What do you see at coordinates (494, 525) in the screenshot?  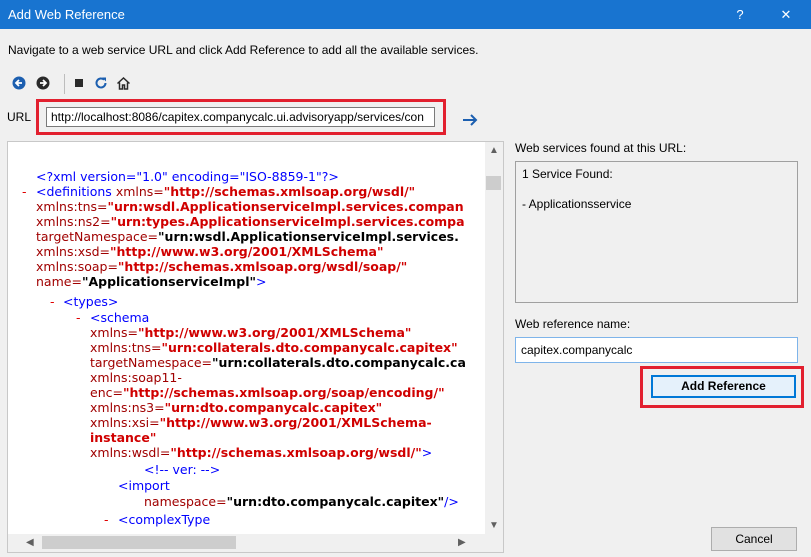 I see `scroll-down-icon: ▼` at bounding box center [494, 525].